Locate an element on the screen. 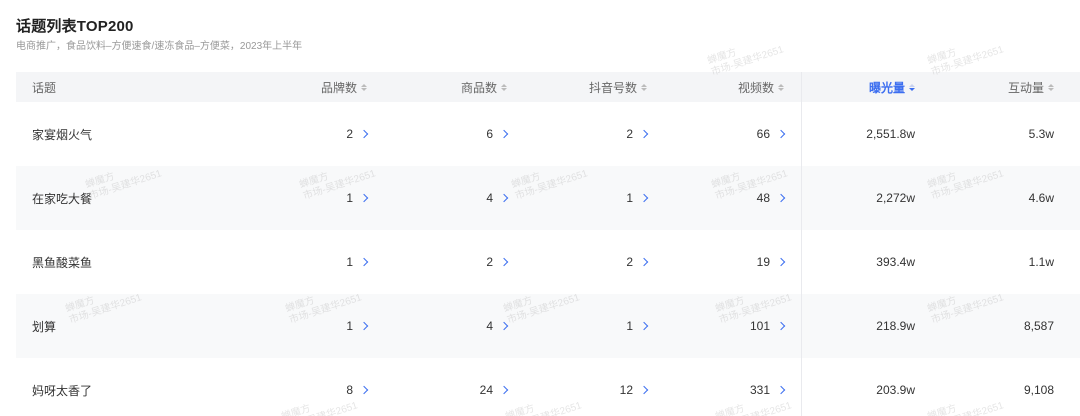 This screenshot has width=1080, height=416. column-header-brand: 品牌数 is located at coordinates (344, 87).